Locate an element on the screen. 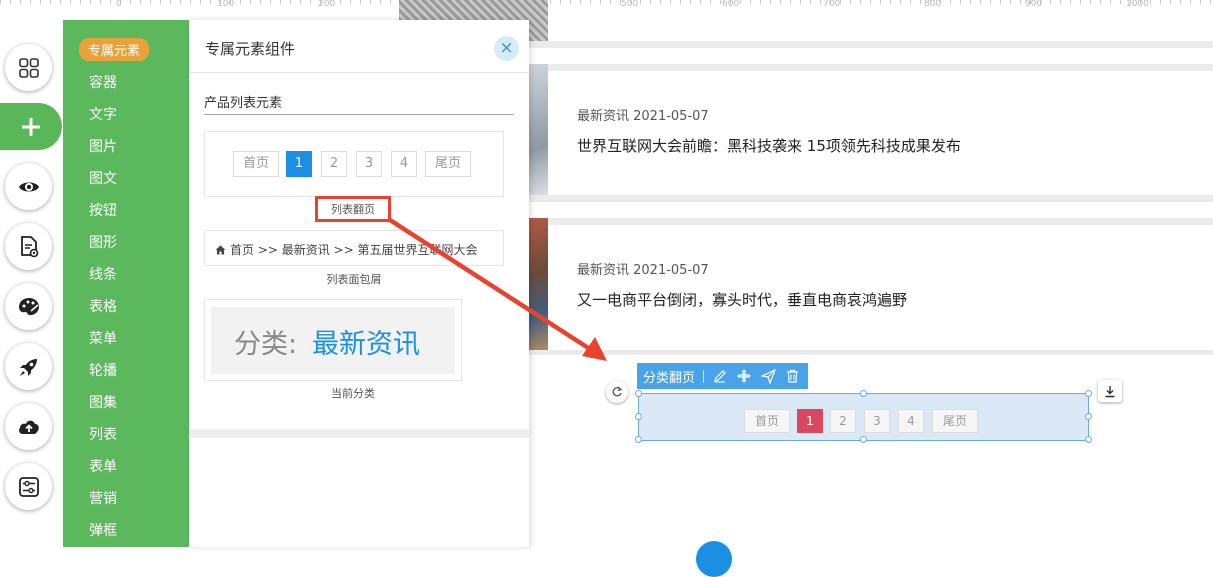  rocket-publish-icon is located at coordinates (28, 366).